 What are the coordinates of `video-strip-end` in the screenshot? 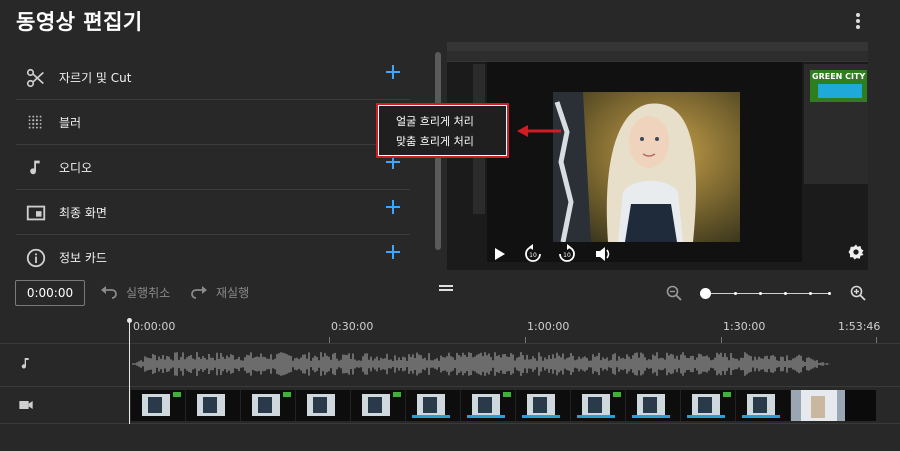 It's located at (860, 405).